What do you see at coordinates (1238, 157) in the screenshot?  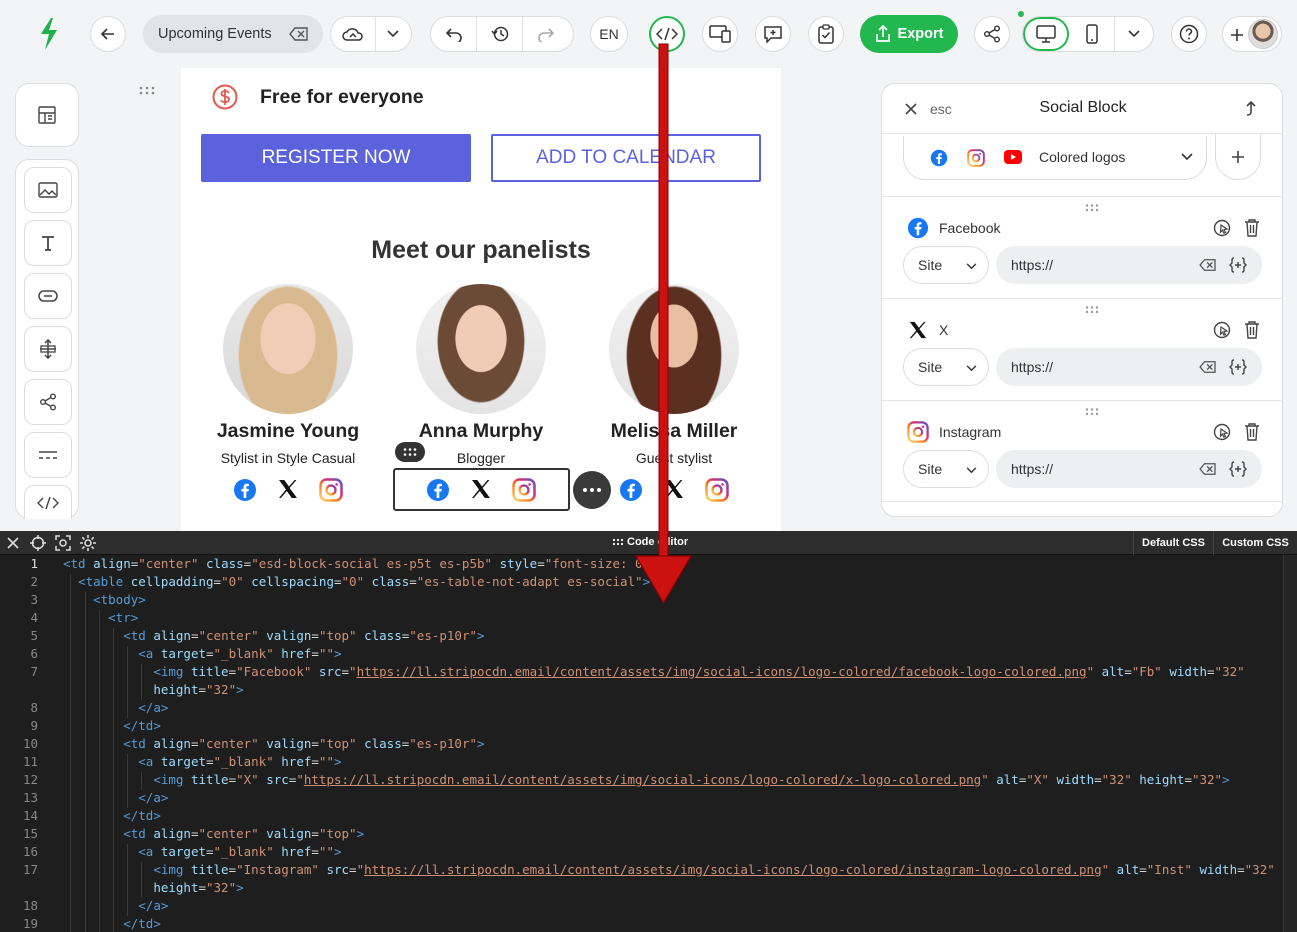 I see `add-network-button` at bounding box center [1238, 157].